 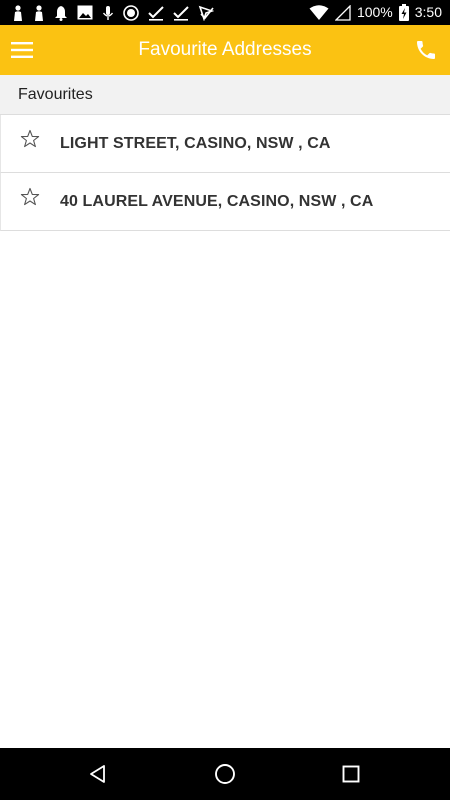 I want to click on cell-signal-icon, so click(x=342, y=12).